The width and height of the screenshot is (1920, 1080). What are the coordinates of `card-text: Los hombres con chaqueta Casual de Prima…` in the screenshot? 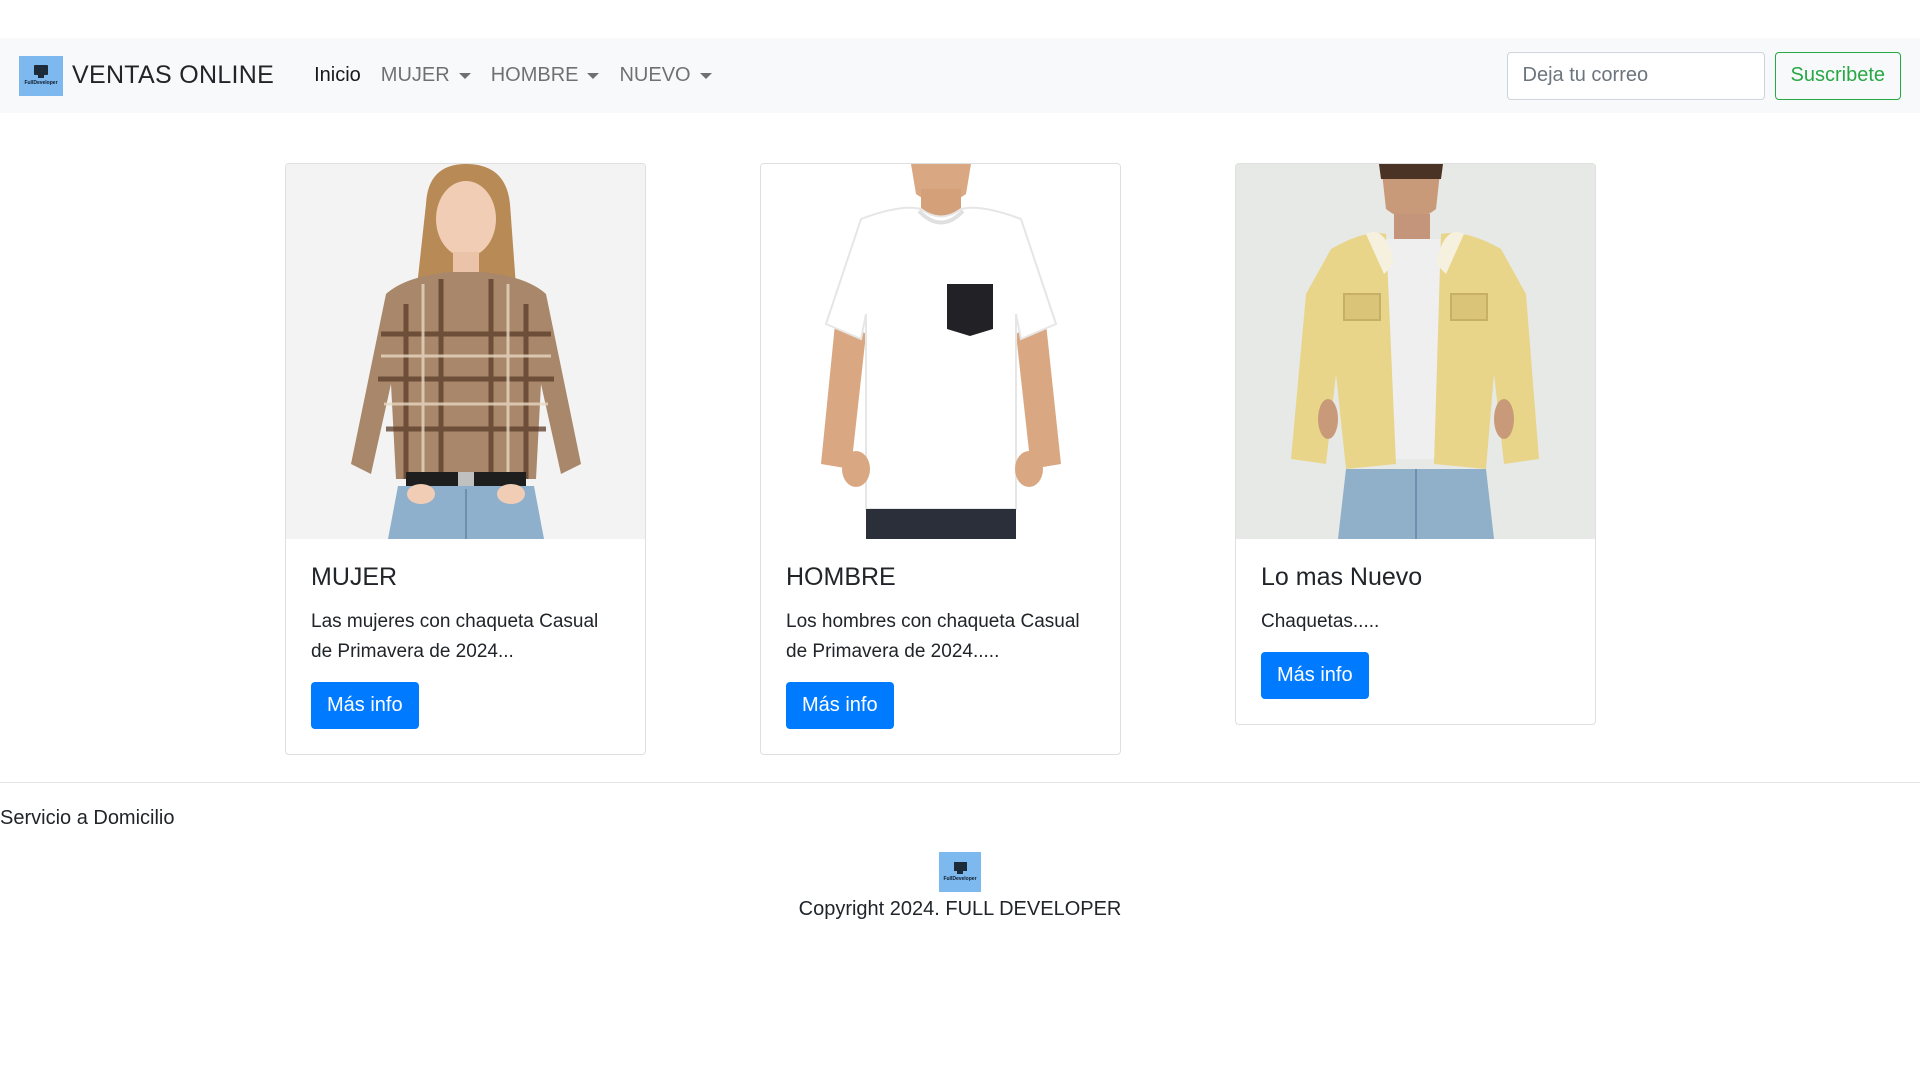 It's located at (933, 636).